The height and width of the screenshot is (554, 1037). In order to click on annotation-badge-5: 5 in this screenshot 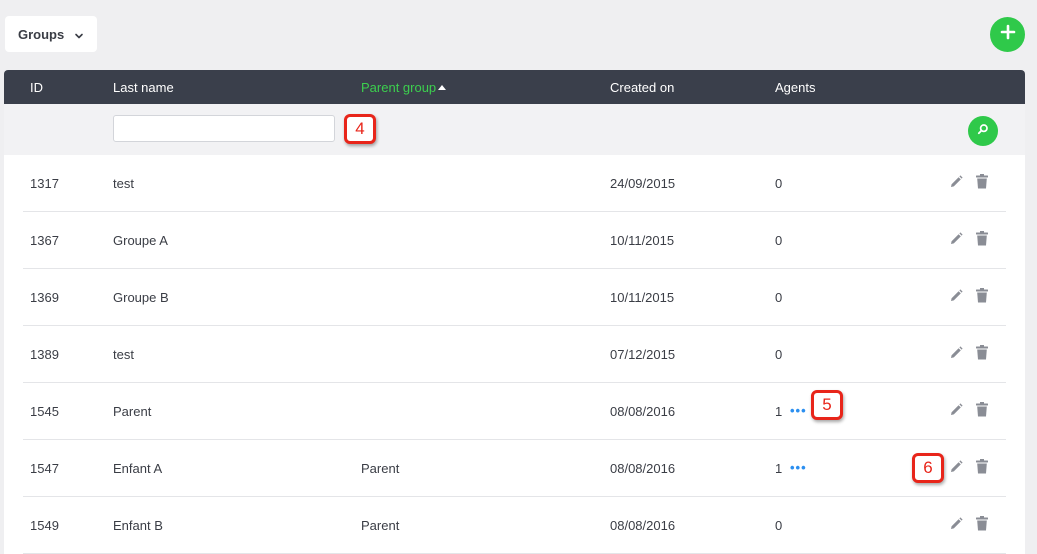, I will do `click(827, 405)`.